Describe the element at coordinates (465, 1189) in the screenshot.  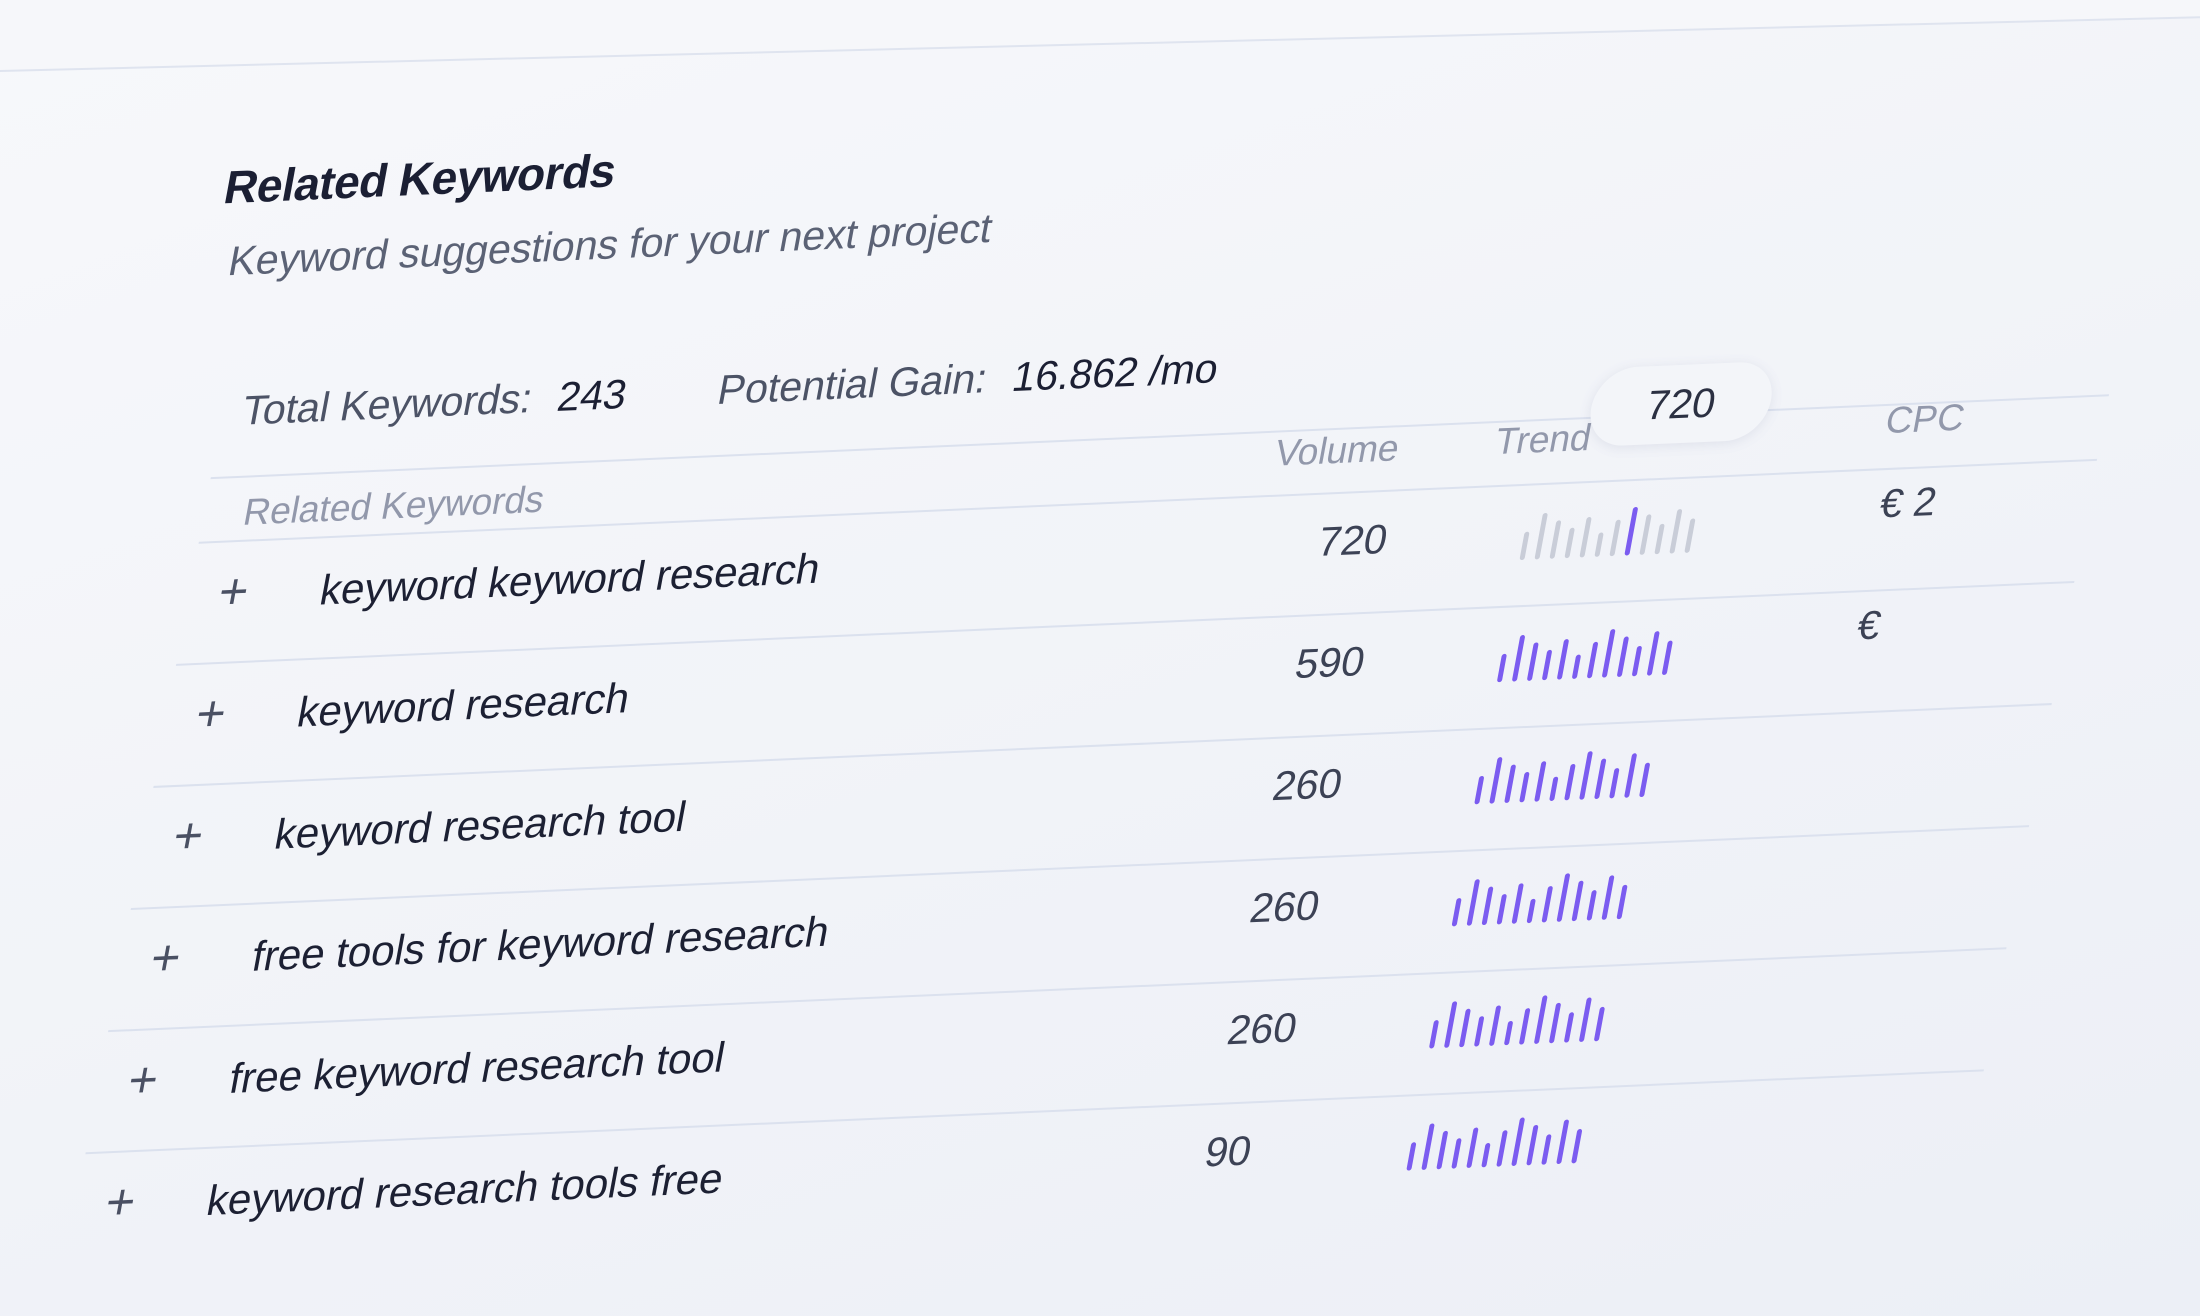
I see `keyword-text: keyword research tools free` at that location.